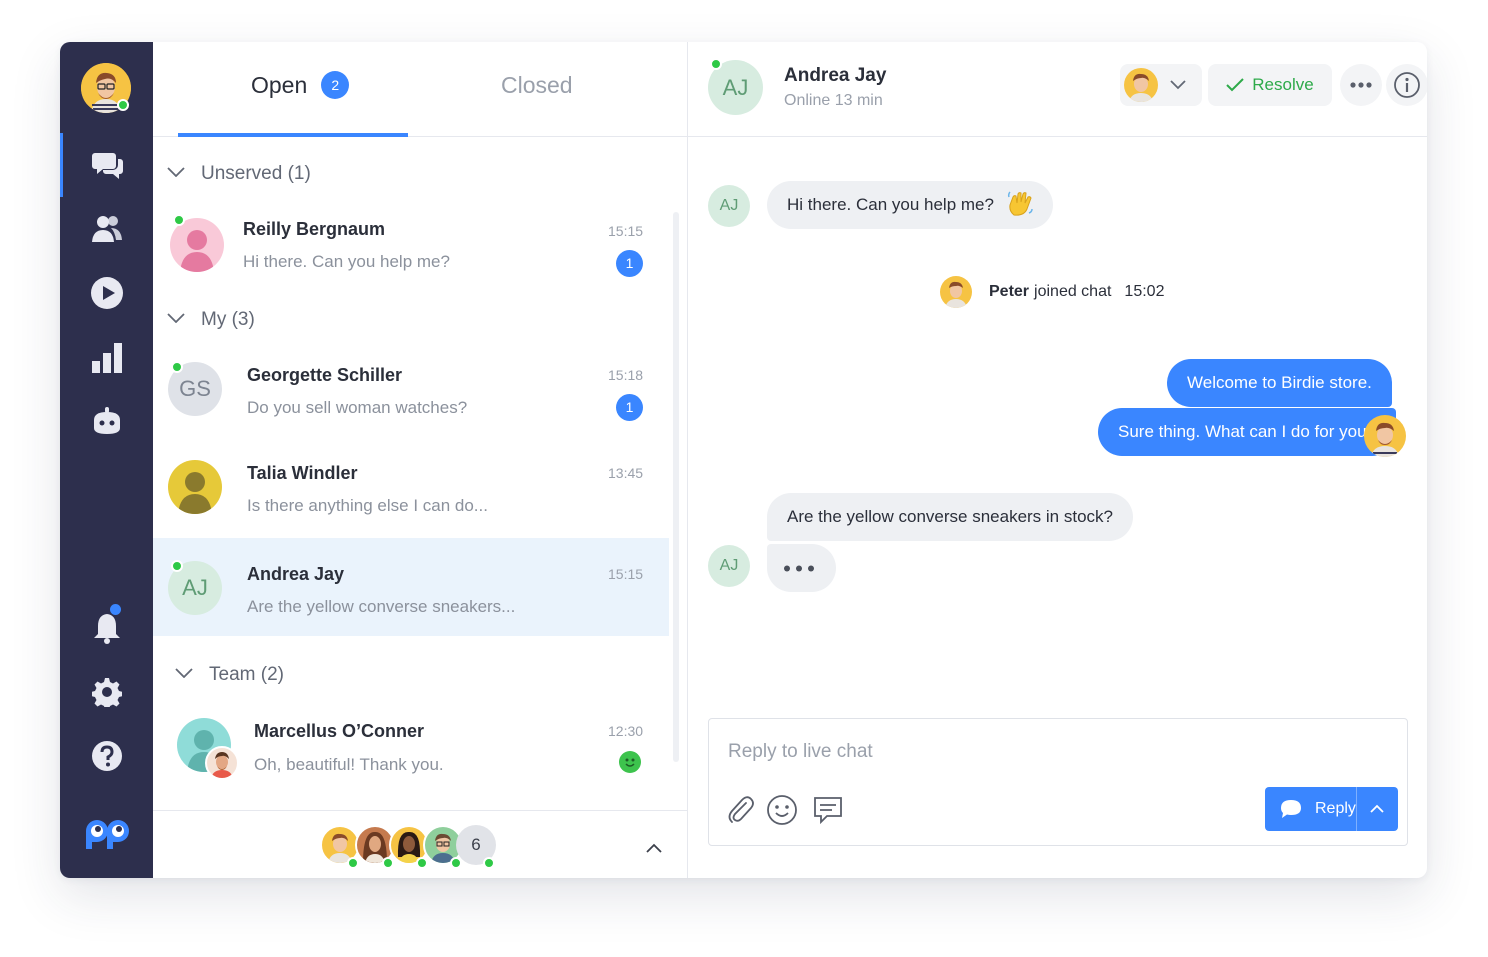 This screenshot has width=1488, height=957. What do you see at coordinates (1141, 85) in the screenshot?
I see `assigned-agent-avatar` at bounding box center [1141, 85].